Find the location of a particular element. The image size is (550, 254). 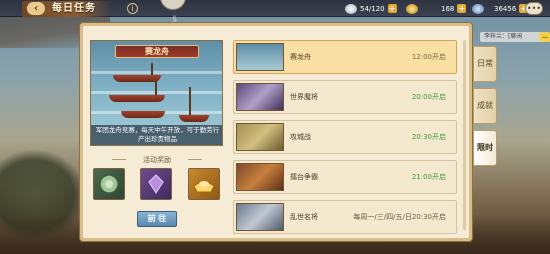

reward-title: 活动奖励 is located at coordinates (157, 160).